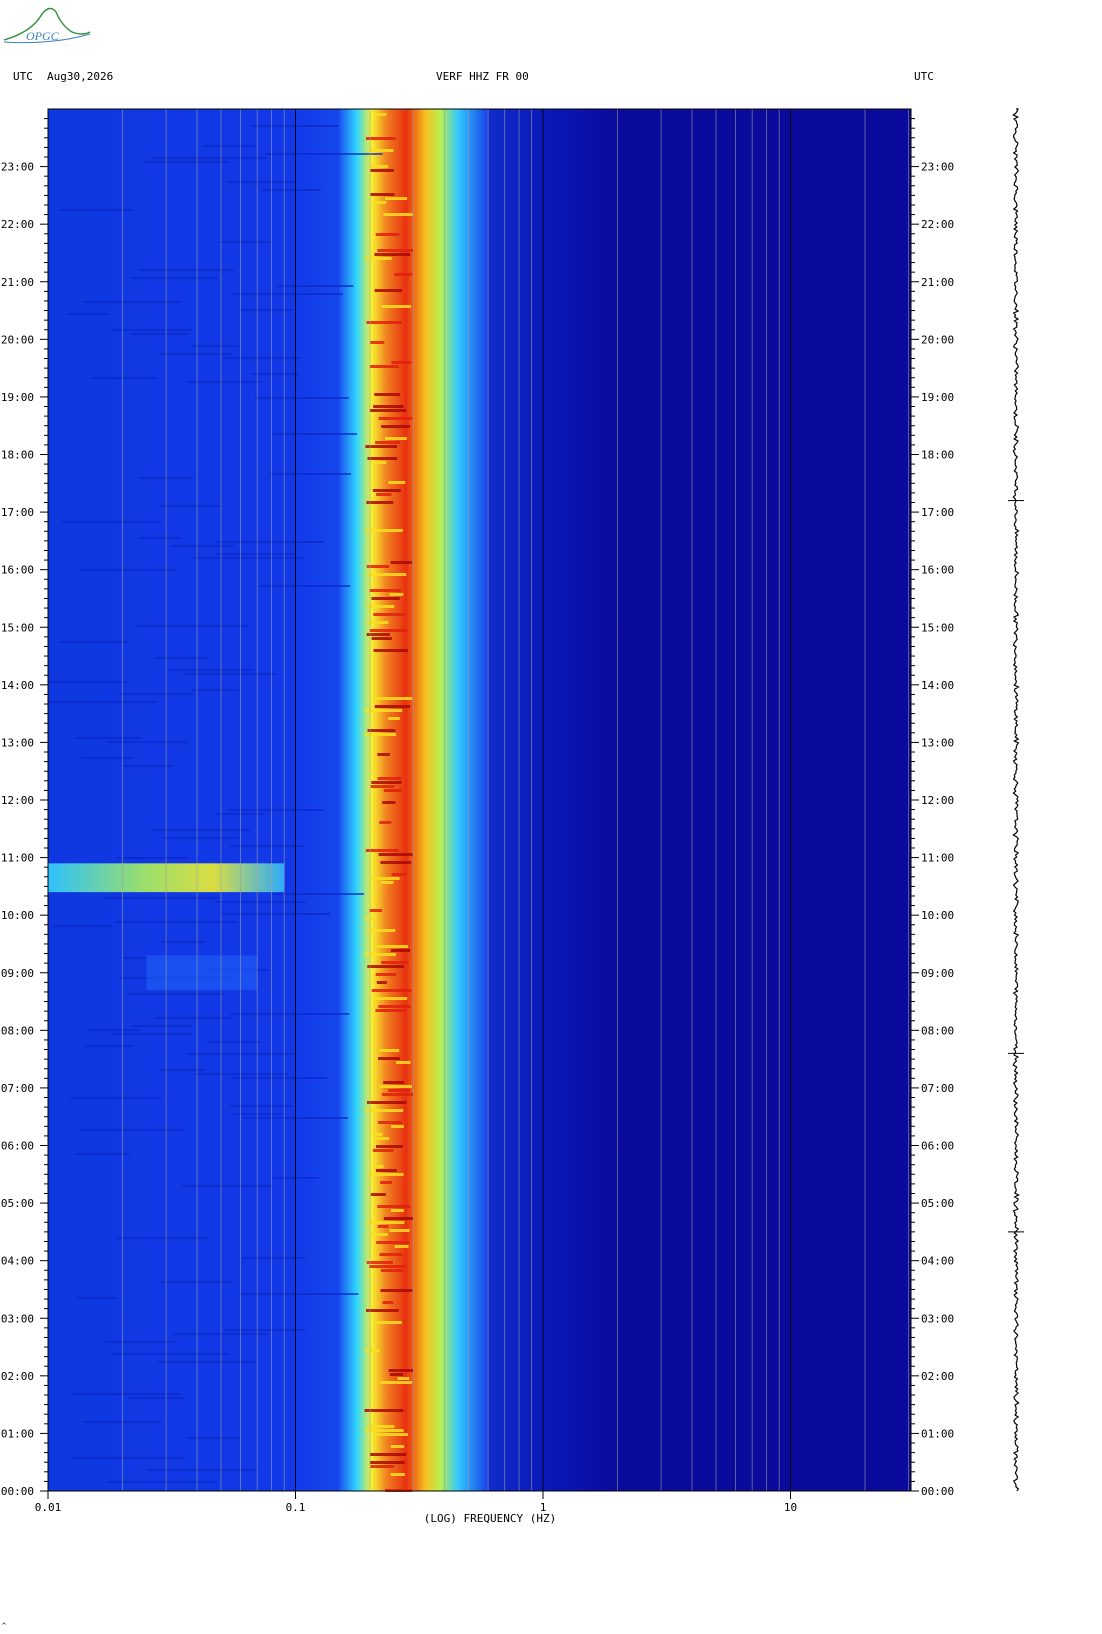 This screenshot has width=1102, height=1634. I want to click on y-tick-label-left: 23:00, so click(17, 167).